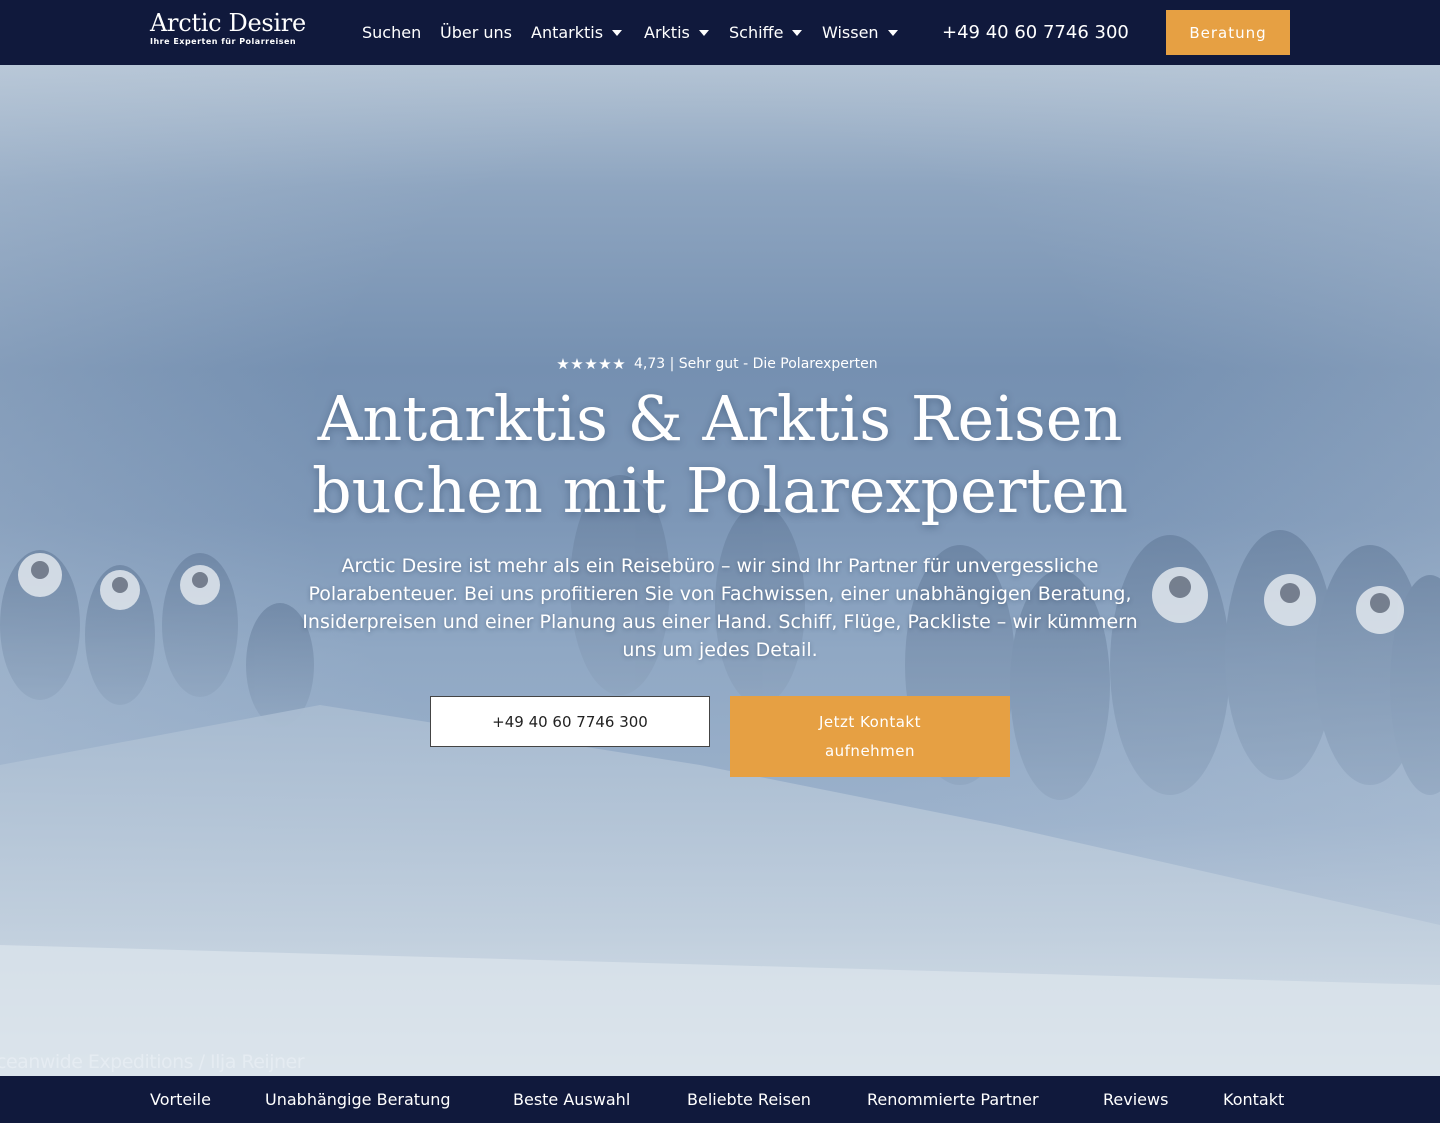 The width and height of the screenshot is (1440, 1123). Describe the element at coordinates (152, 1062) in the screenshot. I see `image-credit: ceanwide Expeditions / Ilja Reijner` at that location.